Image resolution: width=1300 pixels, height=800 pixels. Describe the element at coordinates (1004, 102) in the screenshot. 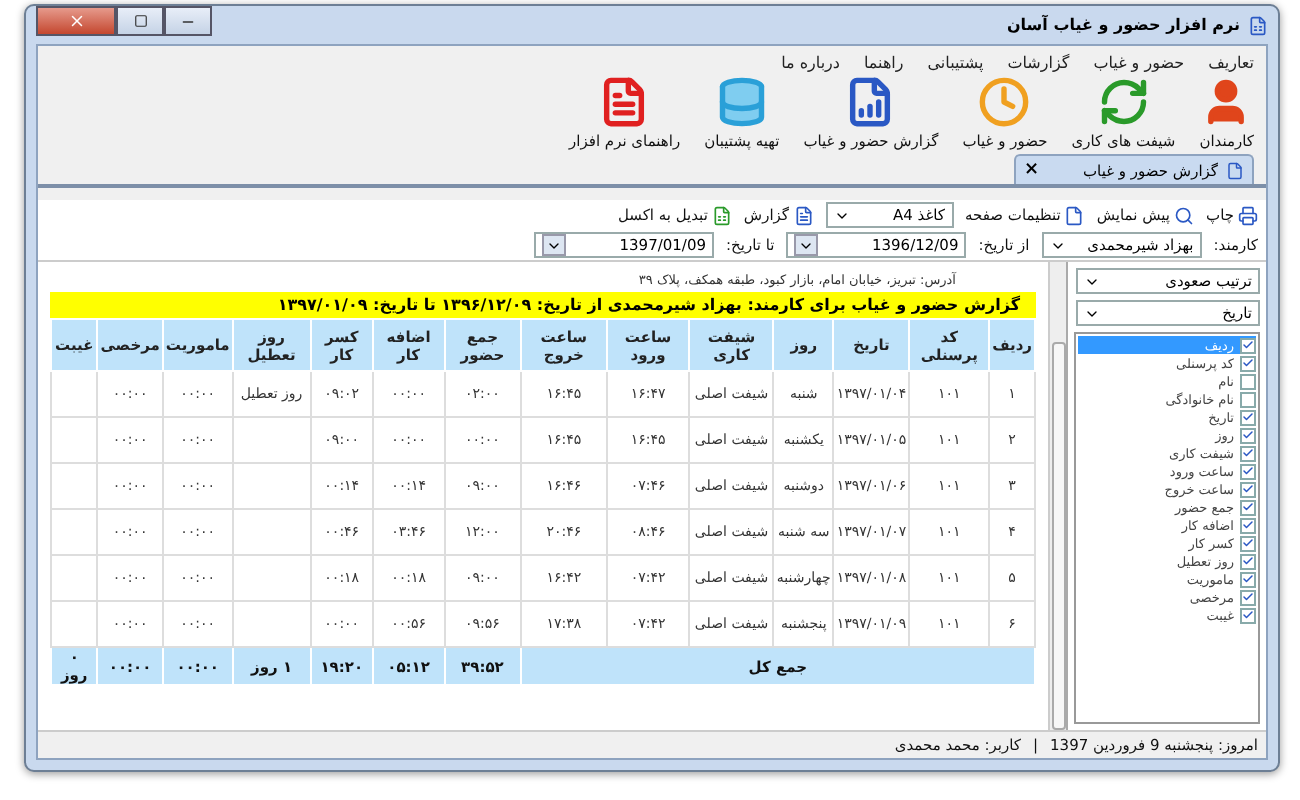

I see `clock-icon` at that location.